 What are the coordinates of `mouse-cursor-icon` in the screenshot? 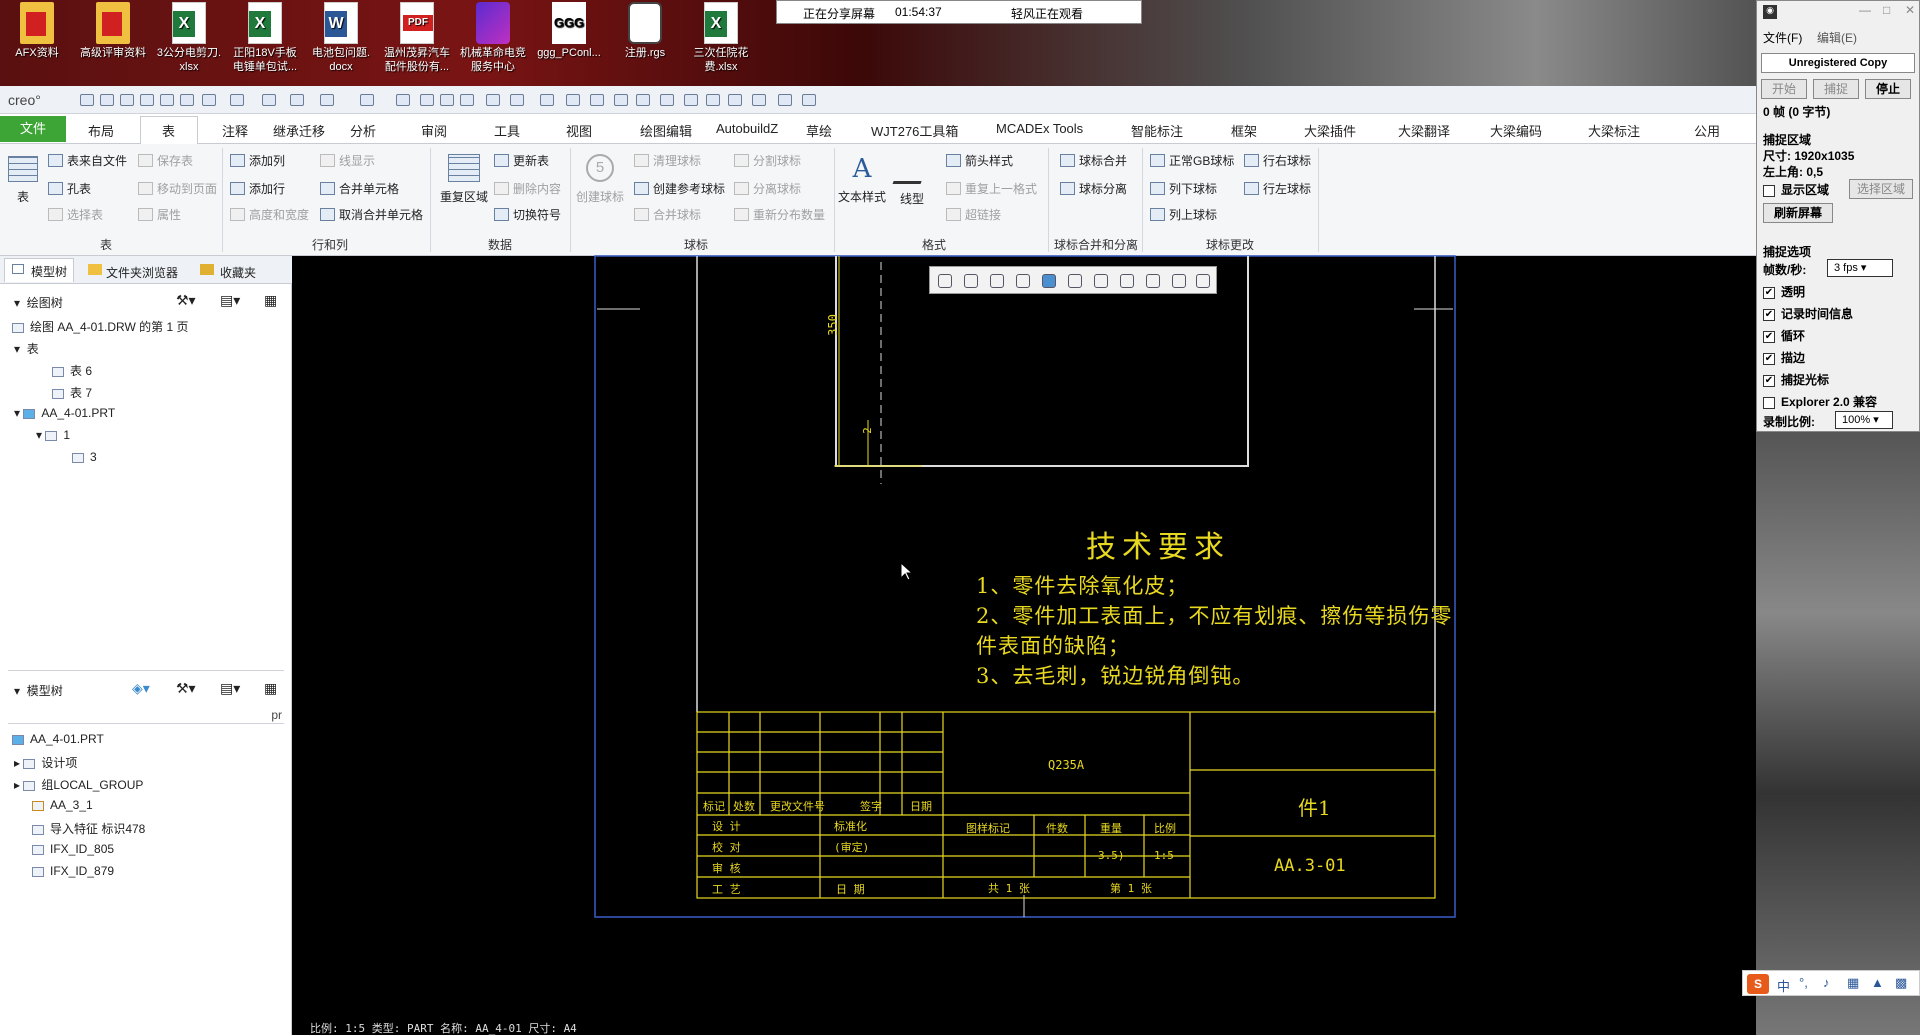 It's located at (907, 571).